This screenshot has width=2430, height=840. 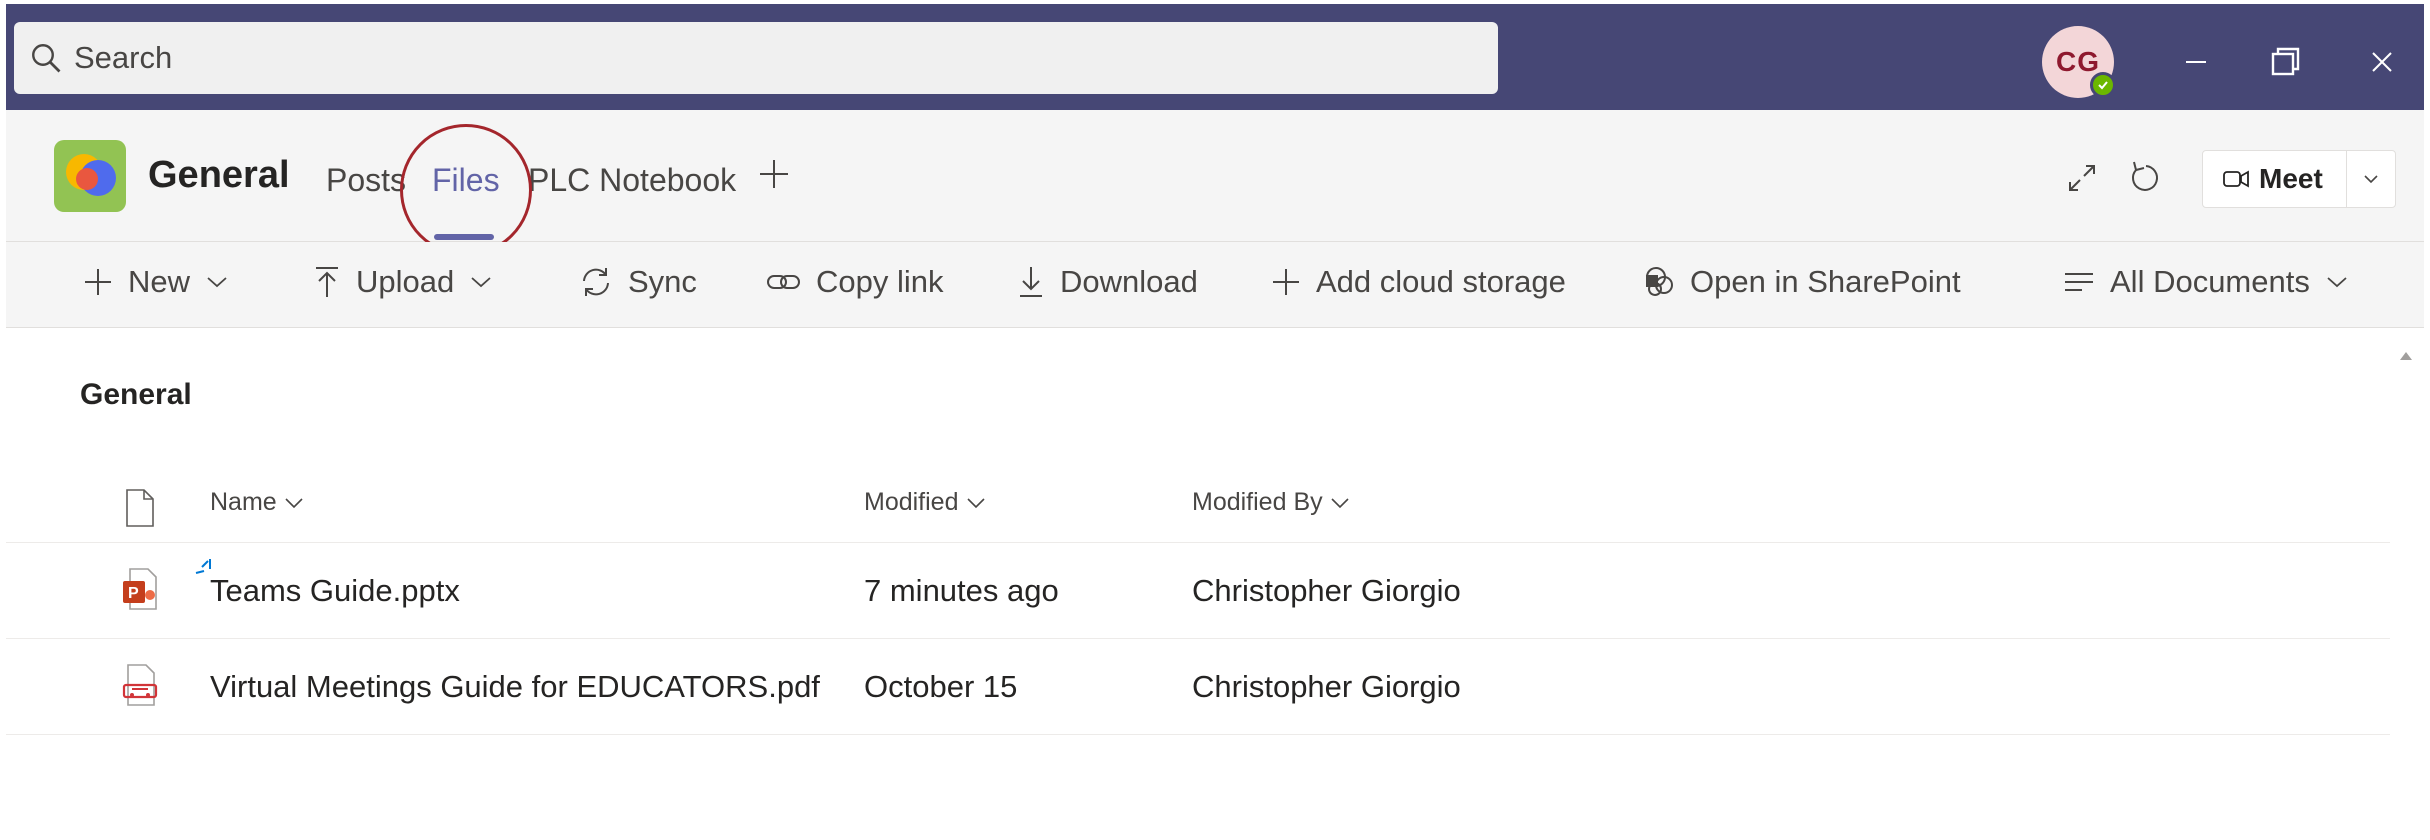 I want to click on restore-icon, so click(x=2285, y=61).